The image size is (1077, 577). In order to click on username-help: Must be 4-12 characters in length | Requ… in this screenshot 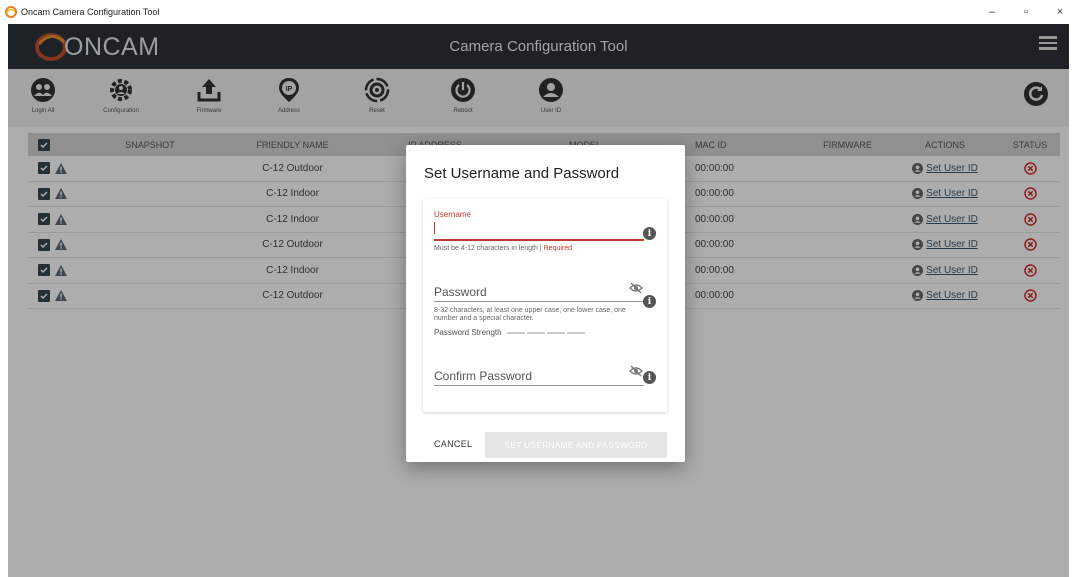, I will do `click(503, 248)`.